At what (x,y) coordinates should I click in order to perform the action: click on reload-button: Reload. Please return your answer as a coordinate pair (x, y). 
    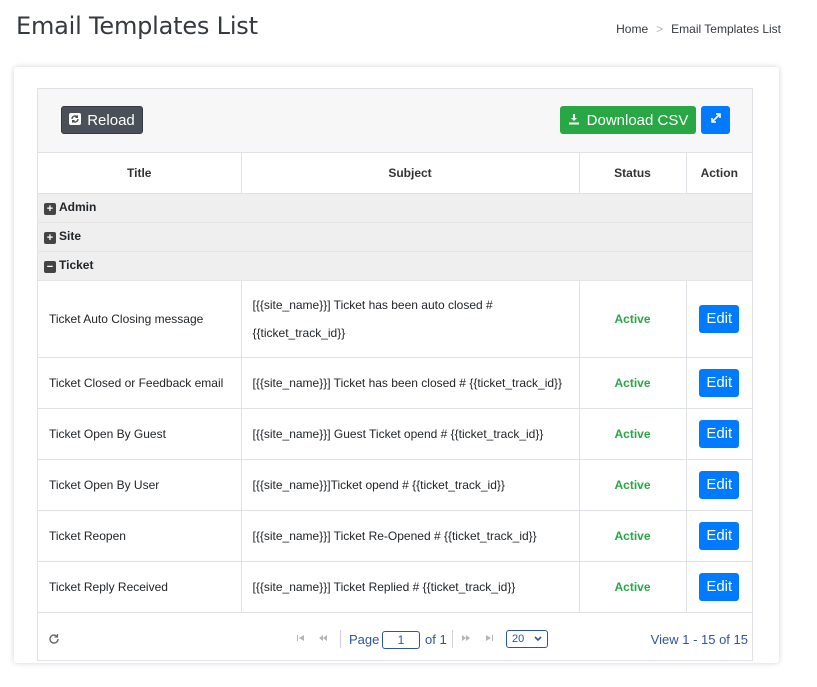
    Looking at the image, I should click on (102, 120).